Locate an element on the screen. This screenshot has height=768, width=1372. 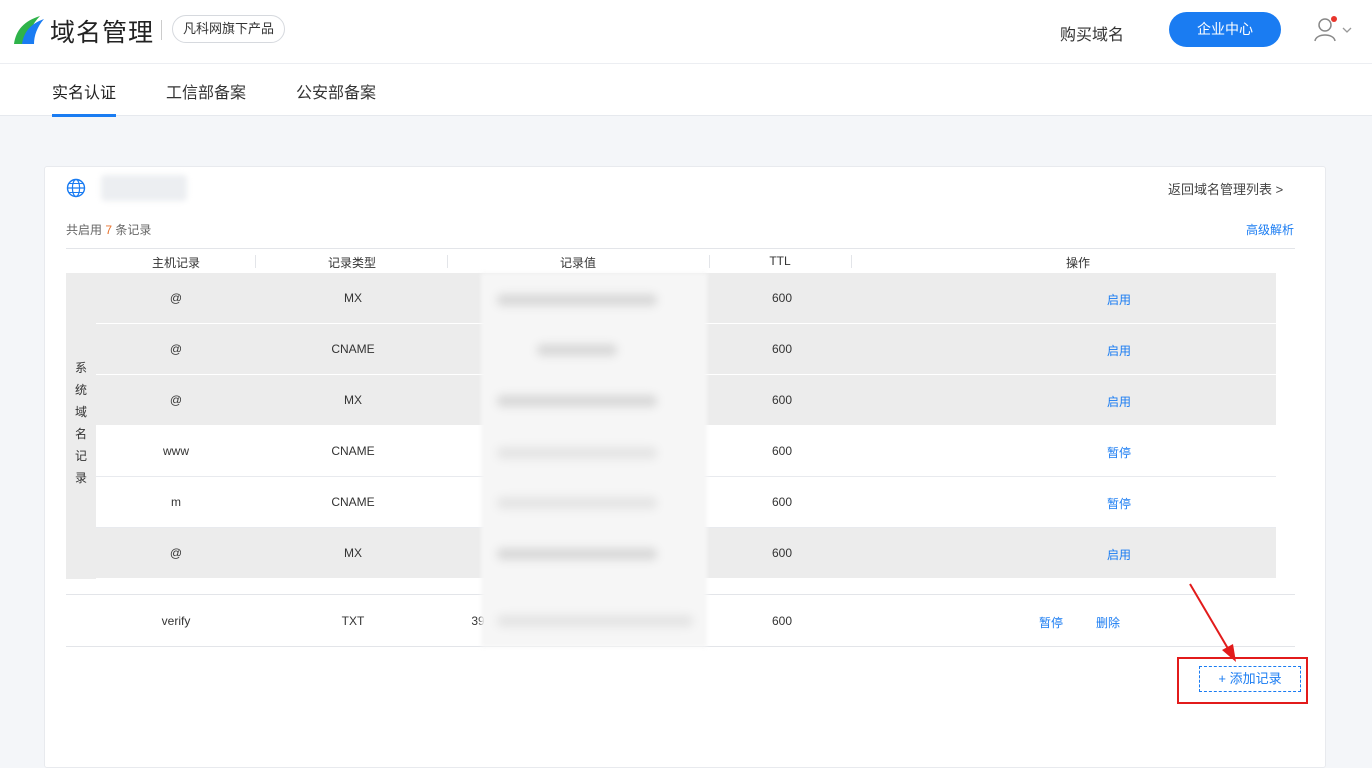
column-value: 记录值 is located at coordinates (577, 263).